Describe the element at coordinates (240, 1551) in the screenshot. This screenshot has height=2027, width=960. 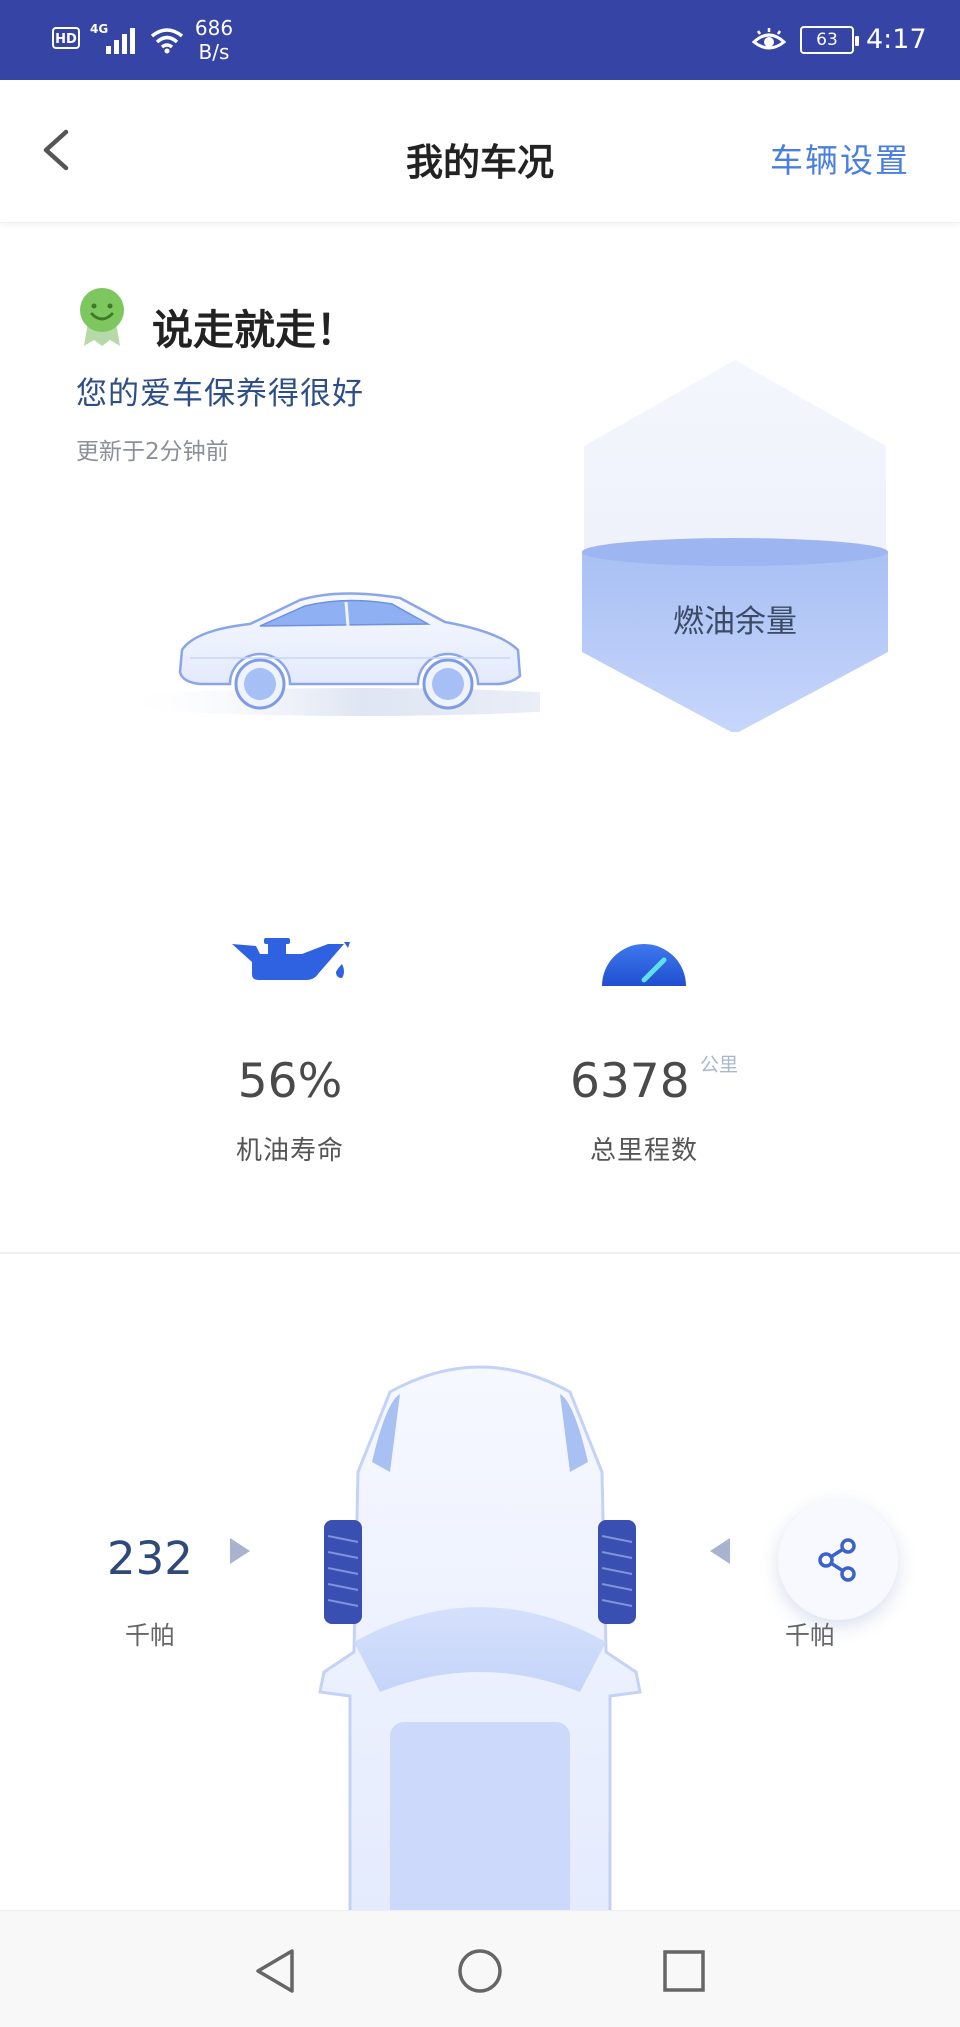
I see `pointer-right-icon` at that location.